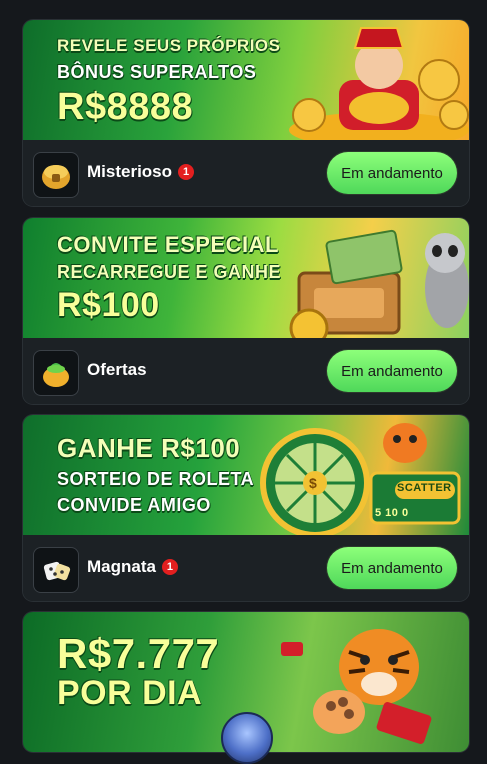 Image resolution: width=487 pixels, height=764 pixels. Describe the element at coordinates (125, 107) in the screenshot. I see `banner-amount: R$8888` at that location.